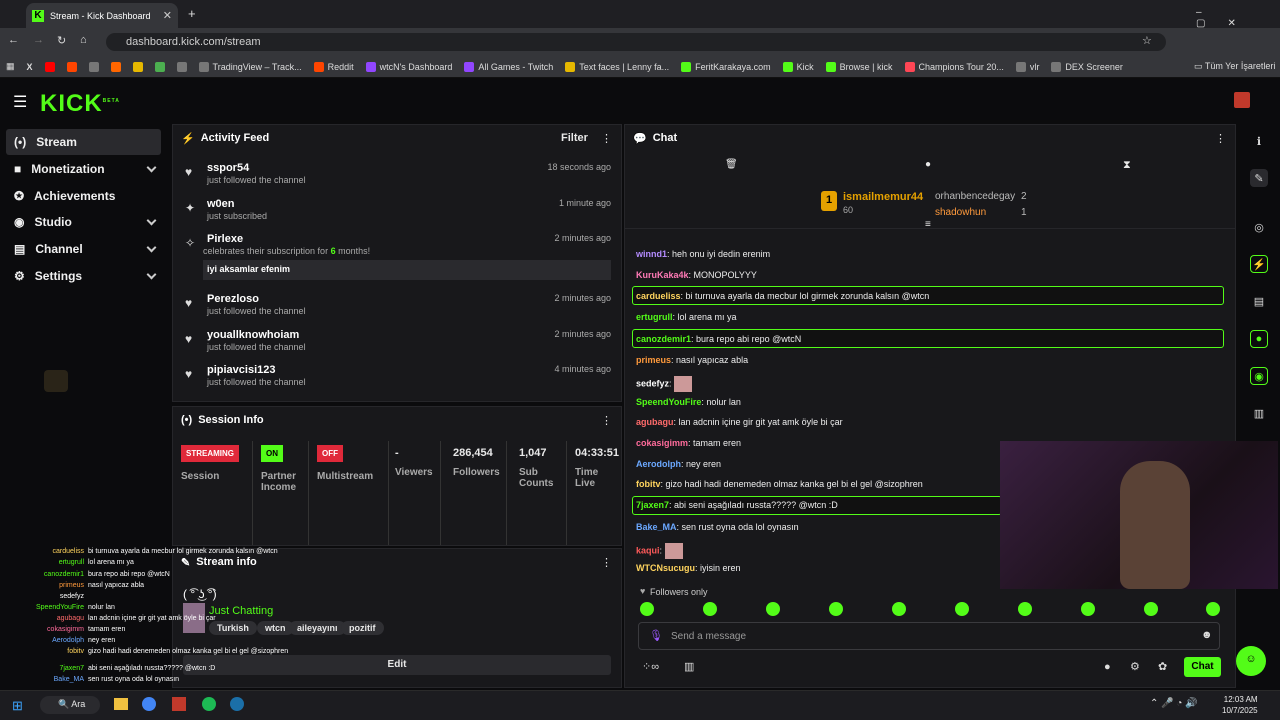  I want to click on apps-icon: ▦, so click(10, 66).